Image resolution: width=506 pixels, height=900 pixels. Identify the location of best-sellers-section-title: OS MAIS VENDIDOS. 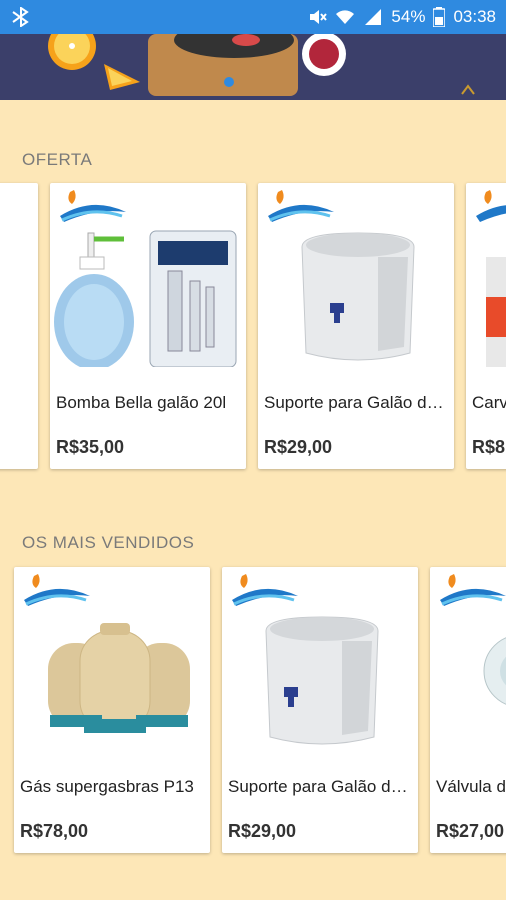
(108, 542).